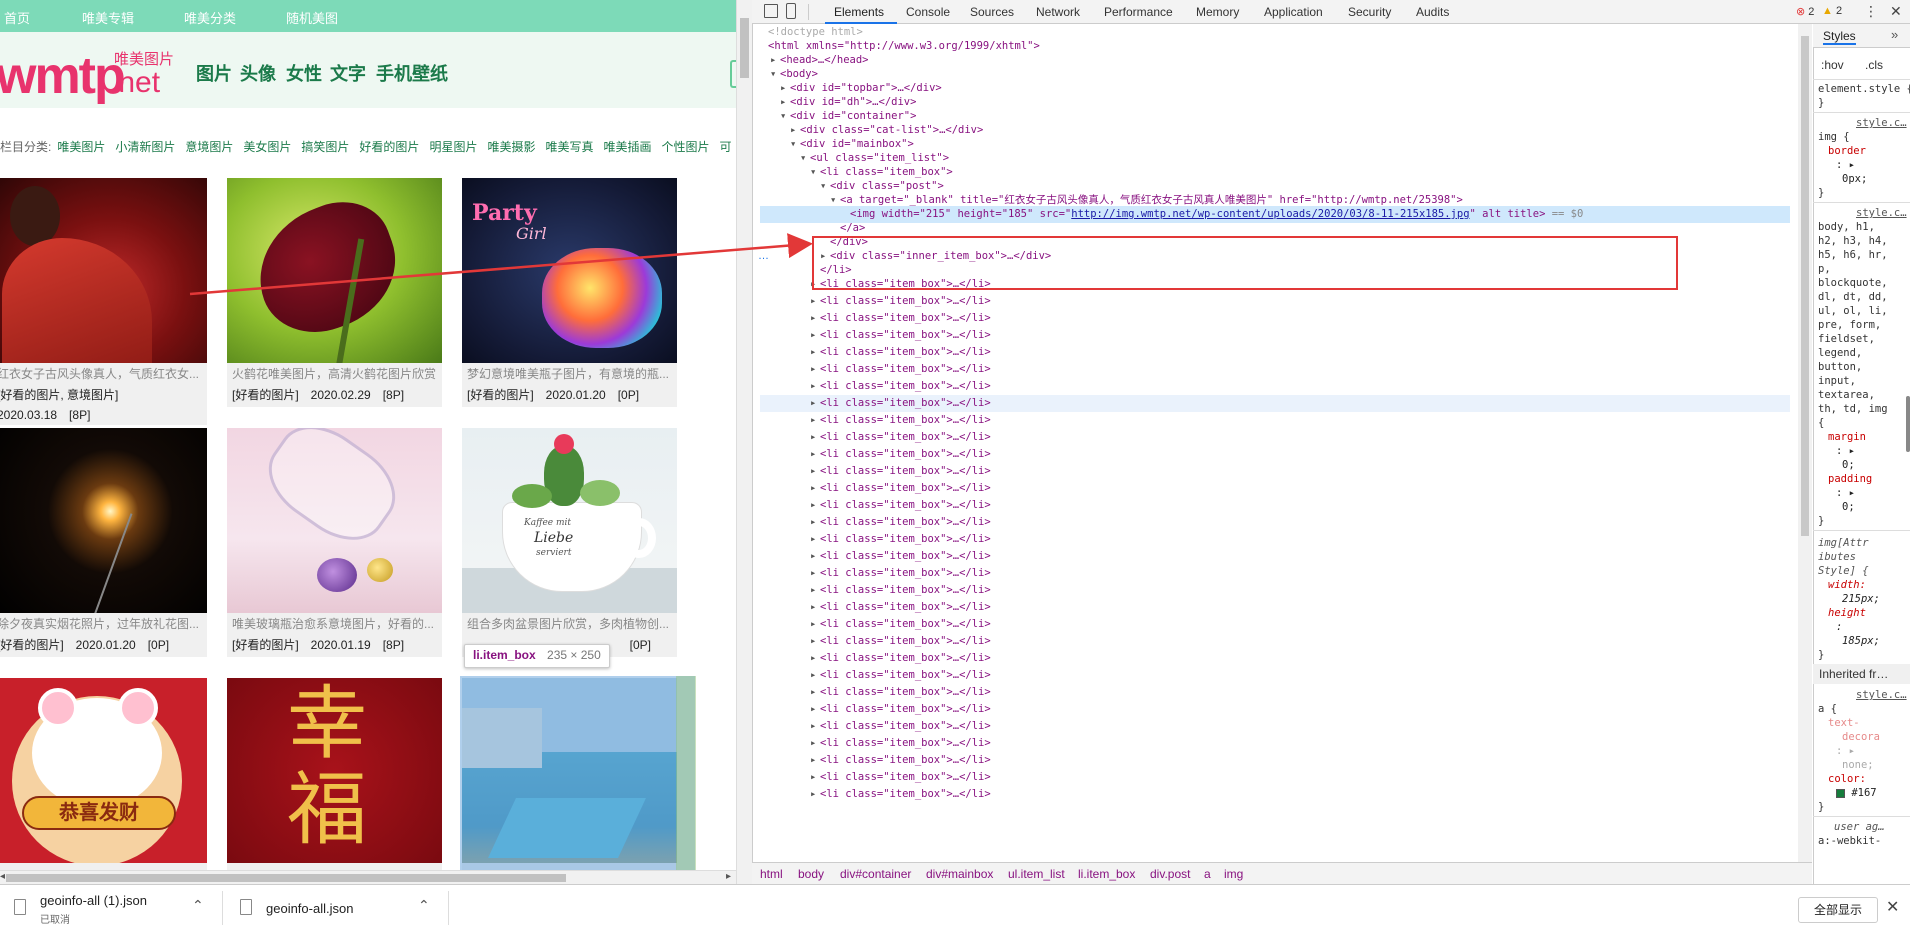  Describe the element at coordinates (1233, 874) in the screenshot. I see `breadcrumb-item: img` at that location.